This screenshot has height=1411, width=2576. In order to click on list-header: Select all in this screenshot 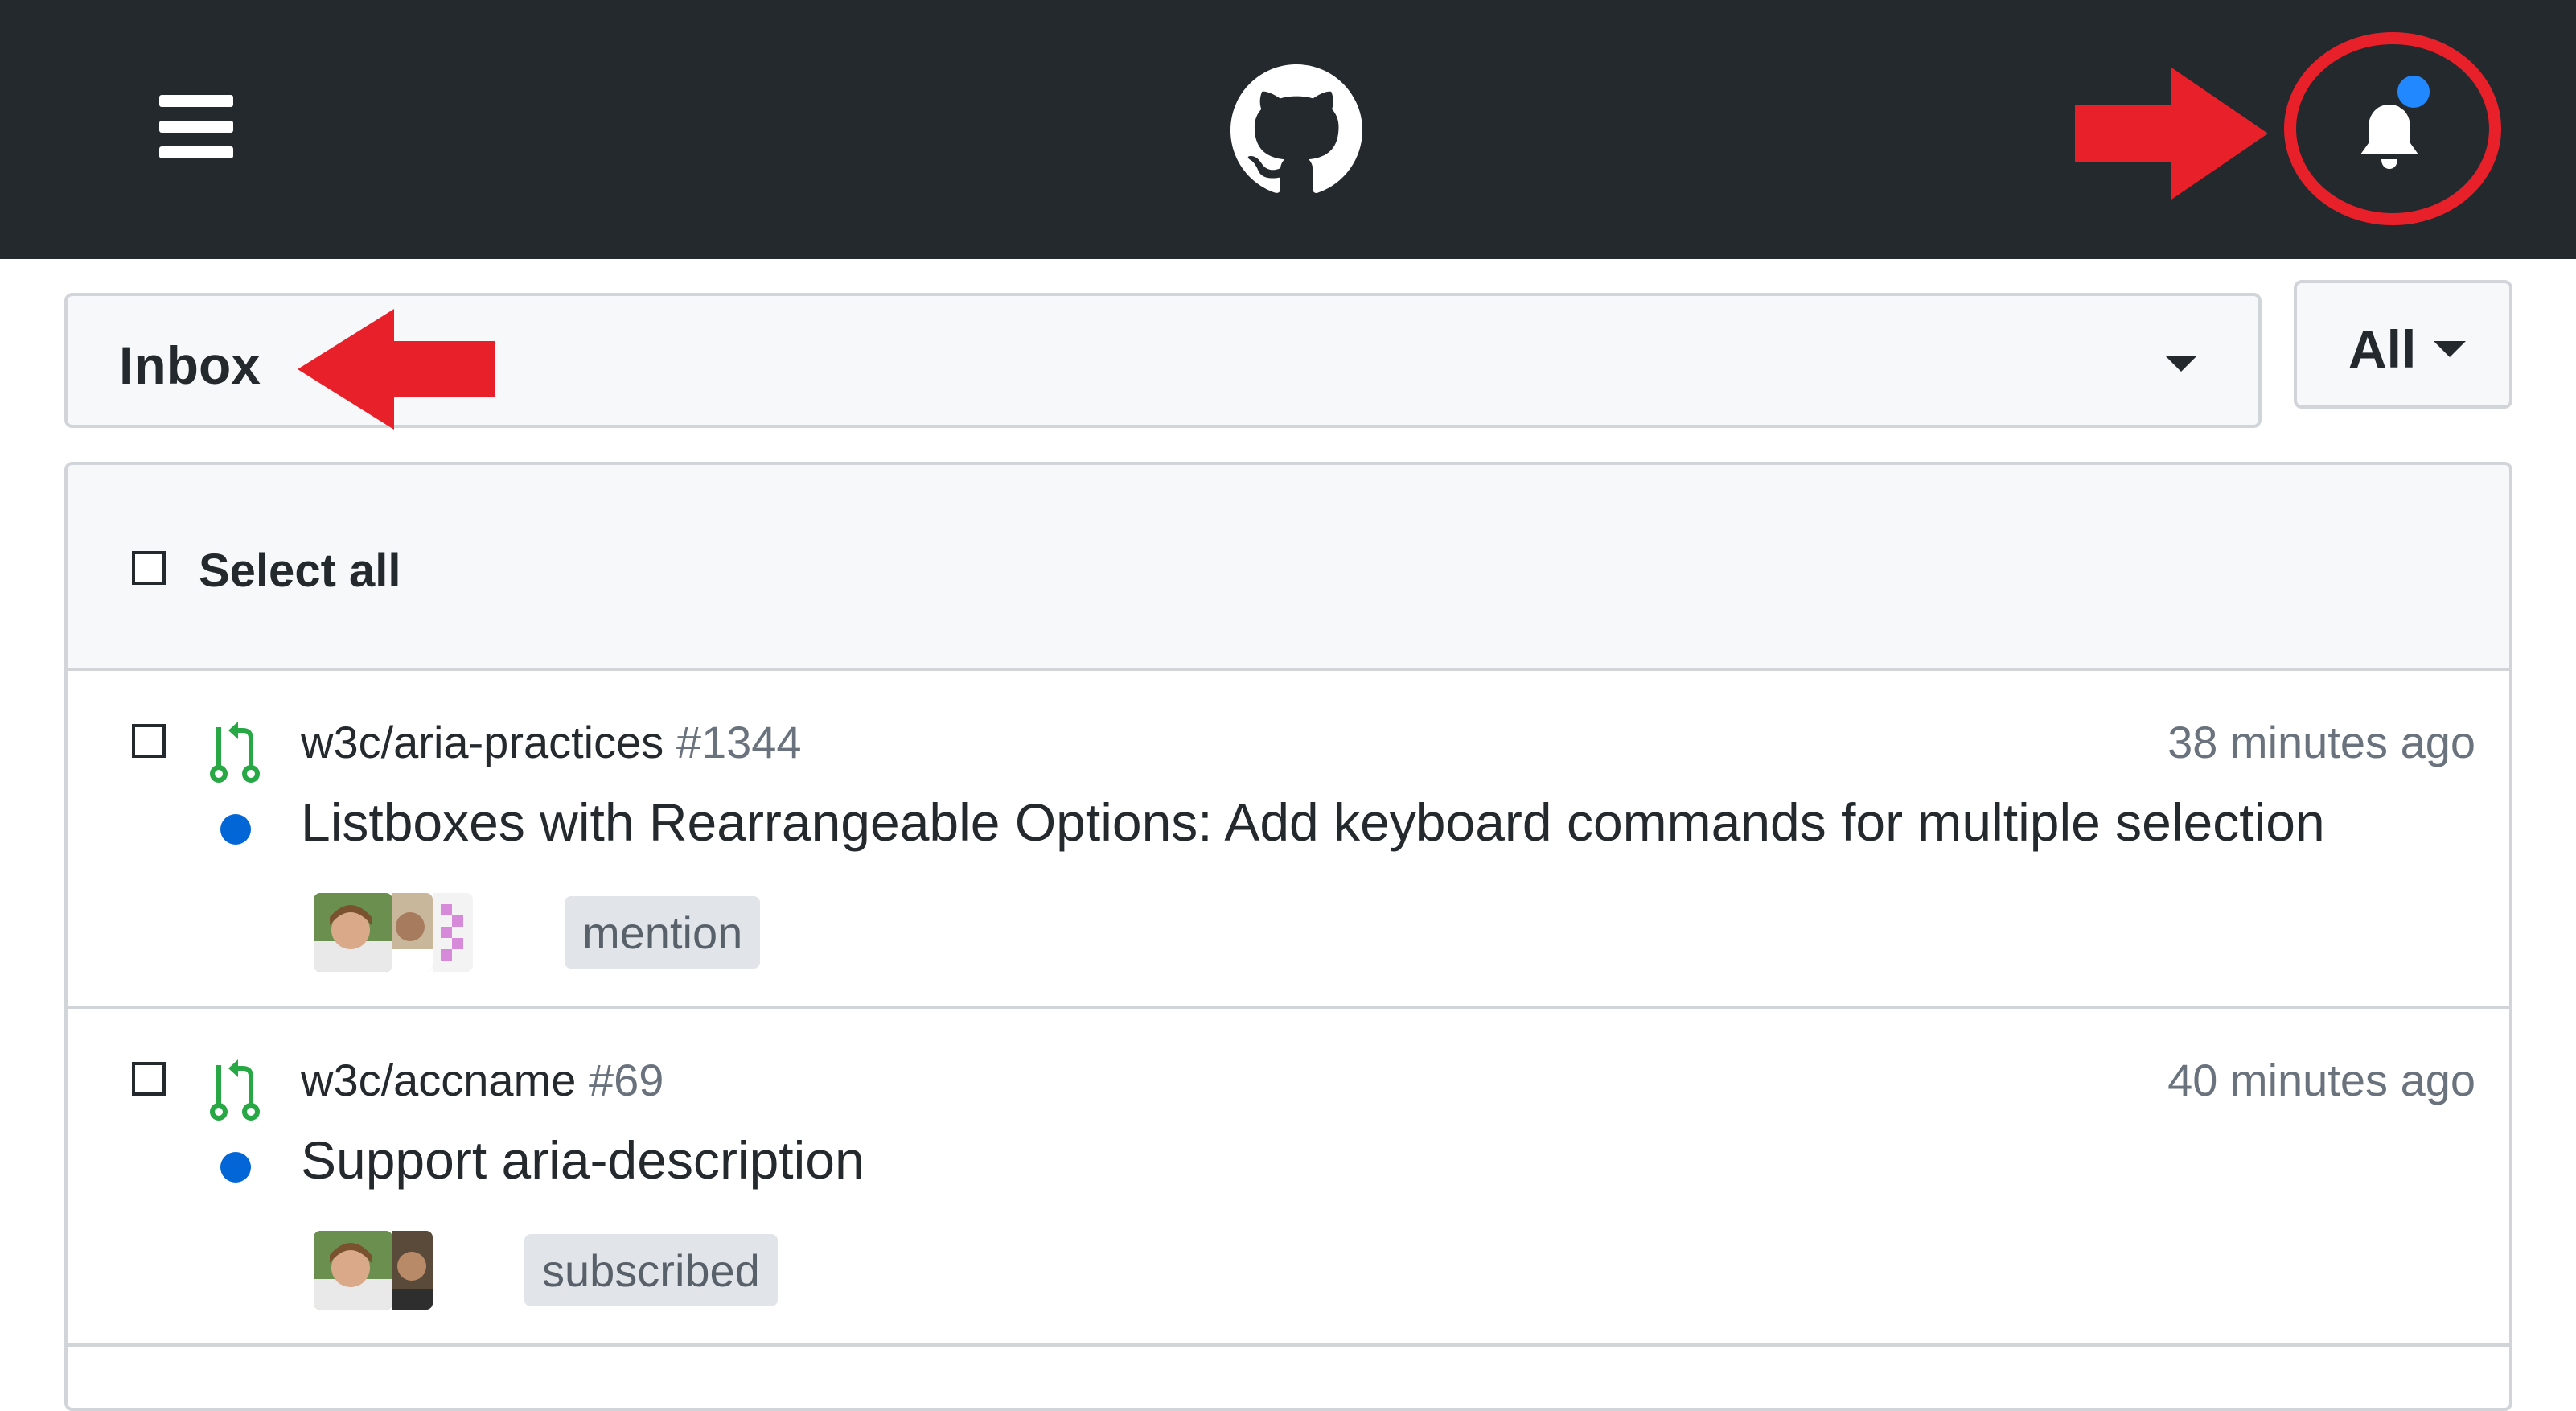, I will do `click(1288, 568)`.